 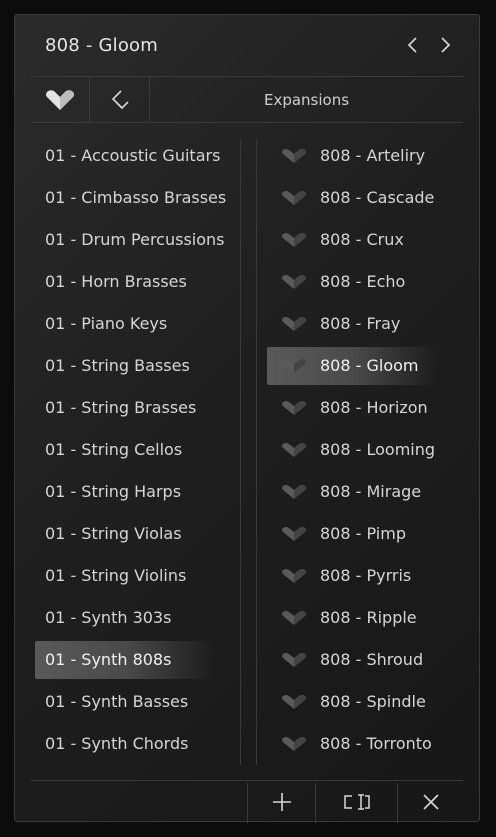 I want to click on back-arrow-icon, so click(x=120, y=99).